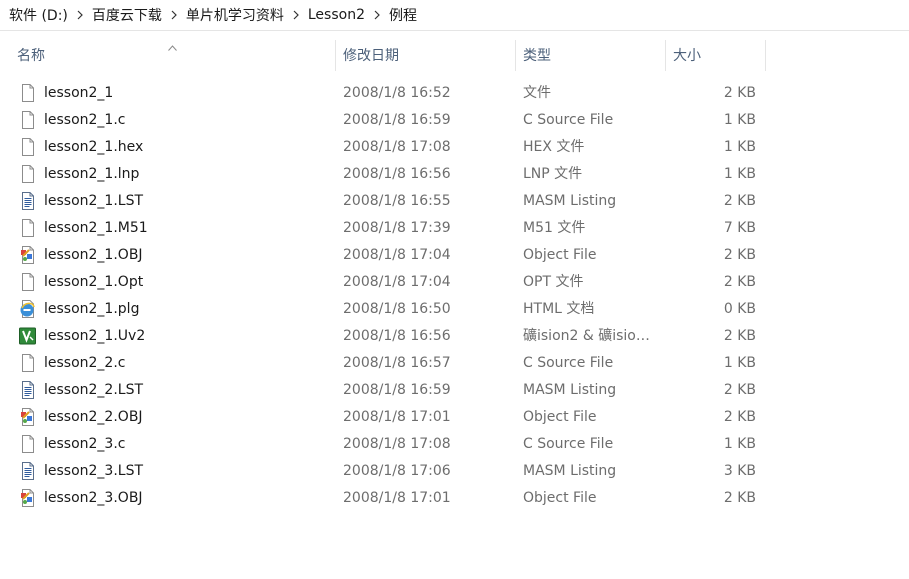 This screenshot has height=579, width=909. What do you see at coordinates (397, 201) in the screenshot?
I see `file-date: 2008/1/8 16:55` at bounding box center [397, 201].